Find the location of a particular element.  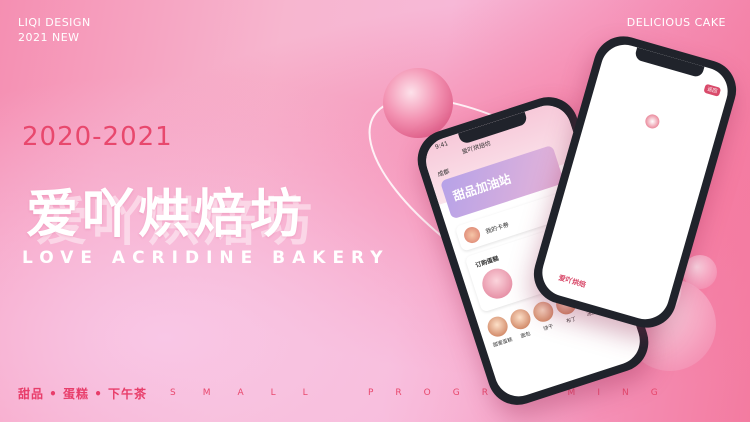

banner-title: 甜品加油站 is located at coordinates (482, 187).